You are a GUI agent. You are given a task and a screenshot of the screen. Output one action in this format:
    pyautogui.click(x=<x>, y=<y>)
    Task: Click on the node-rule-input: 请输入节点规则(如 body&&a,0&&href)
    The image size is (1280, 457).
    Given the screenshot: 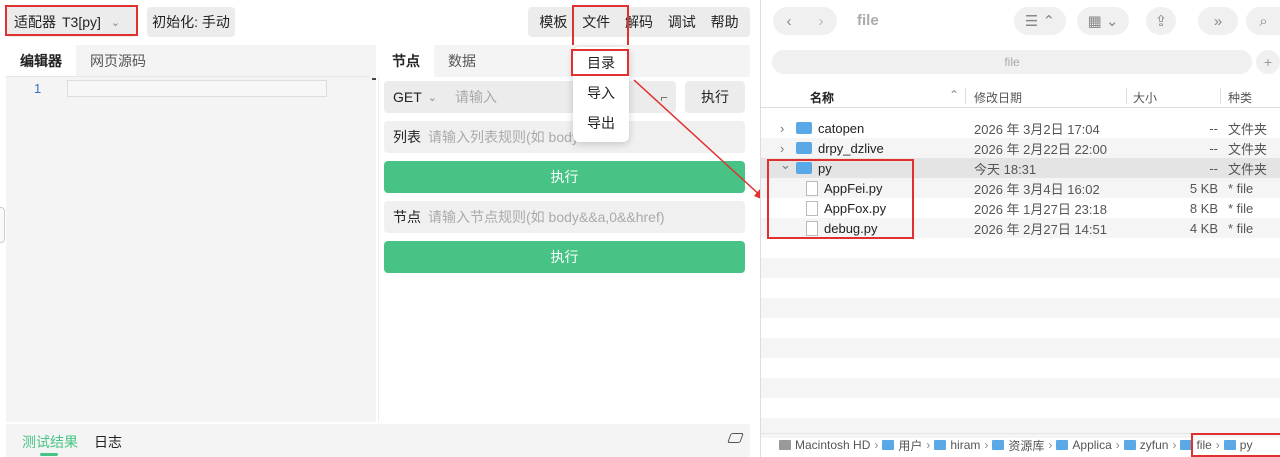 What is the action you would take?
    pyautogui.click(x=546, y=217)
    